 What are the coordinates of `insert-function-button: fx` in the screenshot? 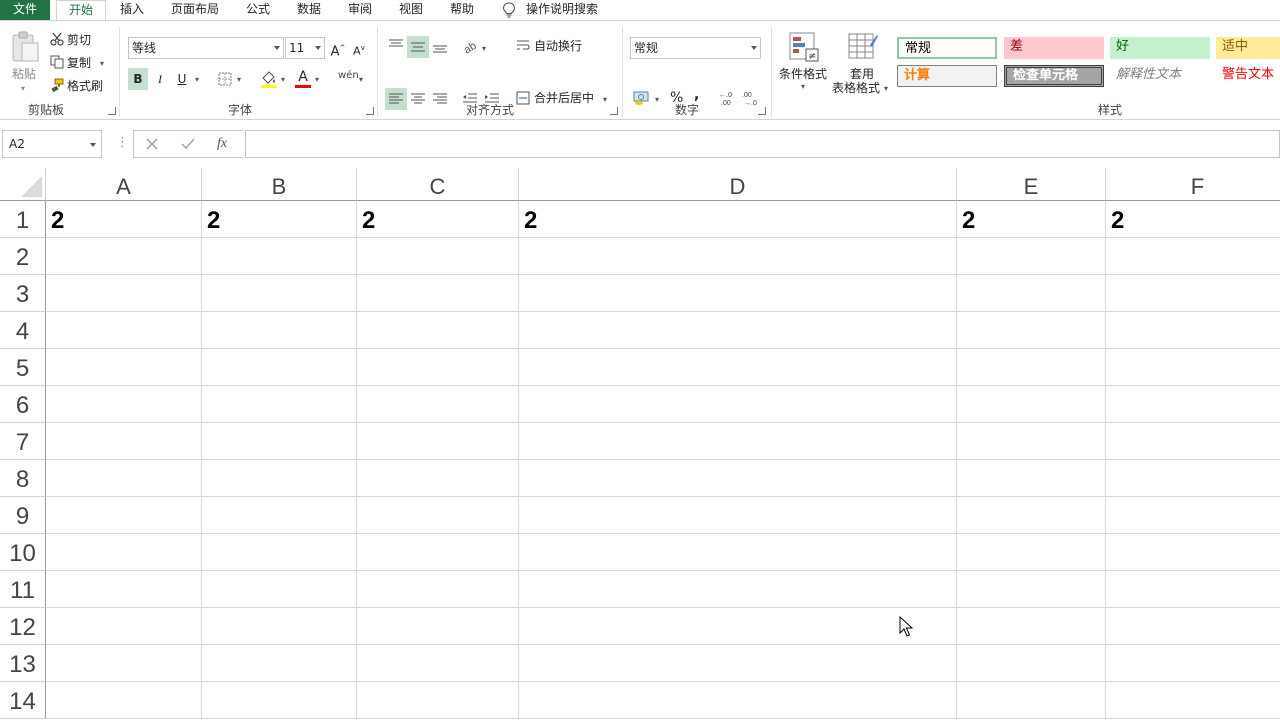 It's located at (222, 144).